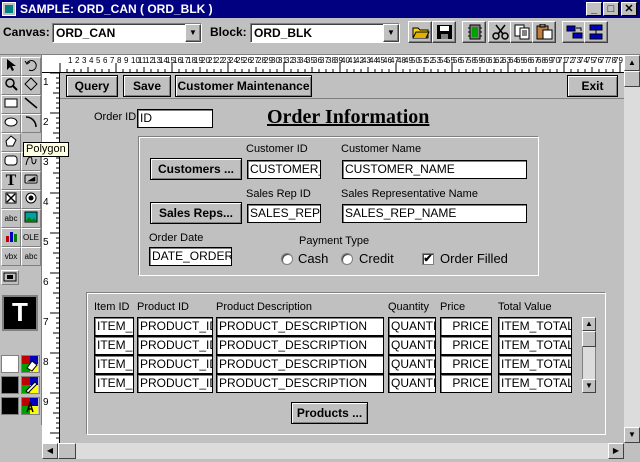 The image size is (640, 462). Describe the element at coordinates (284, 213) in the screenshot. I see `sales-rep-id-field: SALES_REP_` at that location.